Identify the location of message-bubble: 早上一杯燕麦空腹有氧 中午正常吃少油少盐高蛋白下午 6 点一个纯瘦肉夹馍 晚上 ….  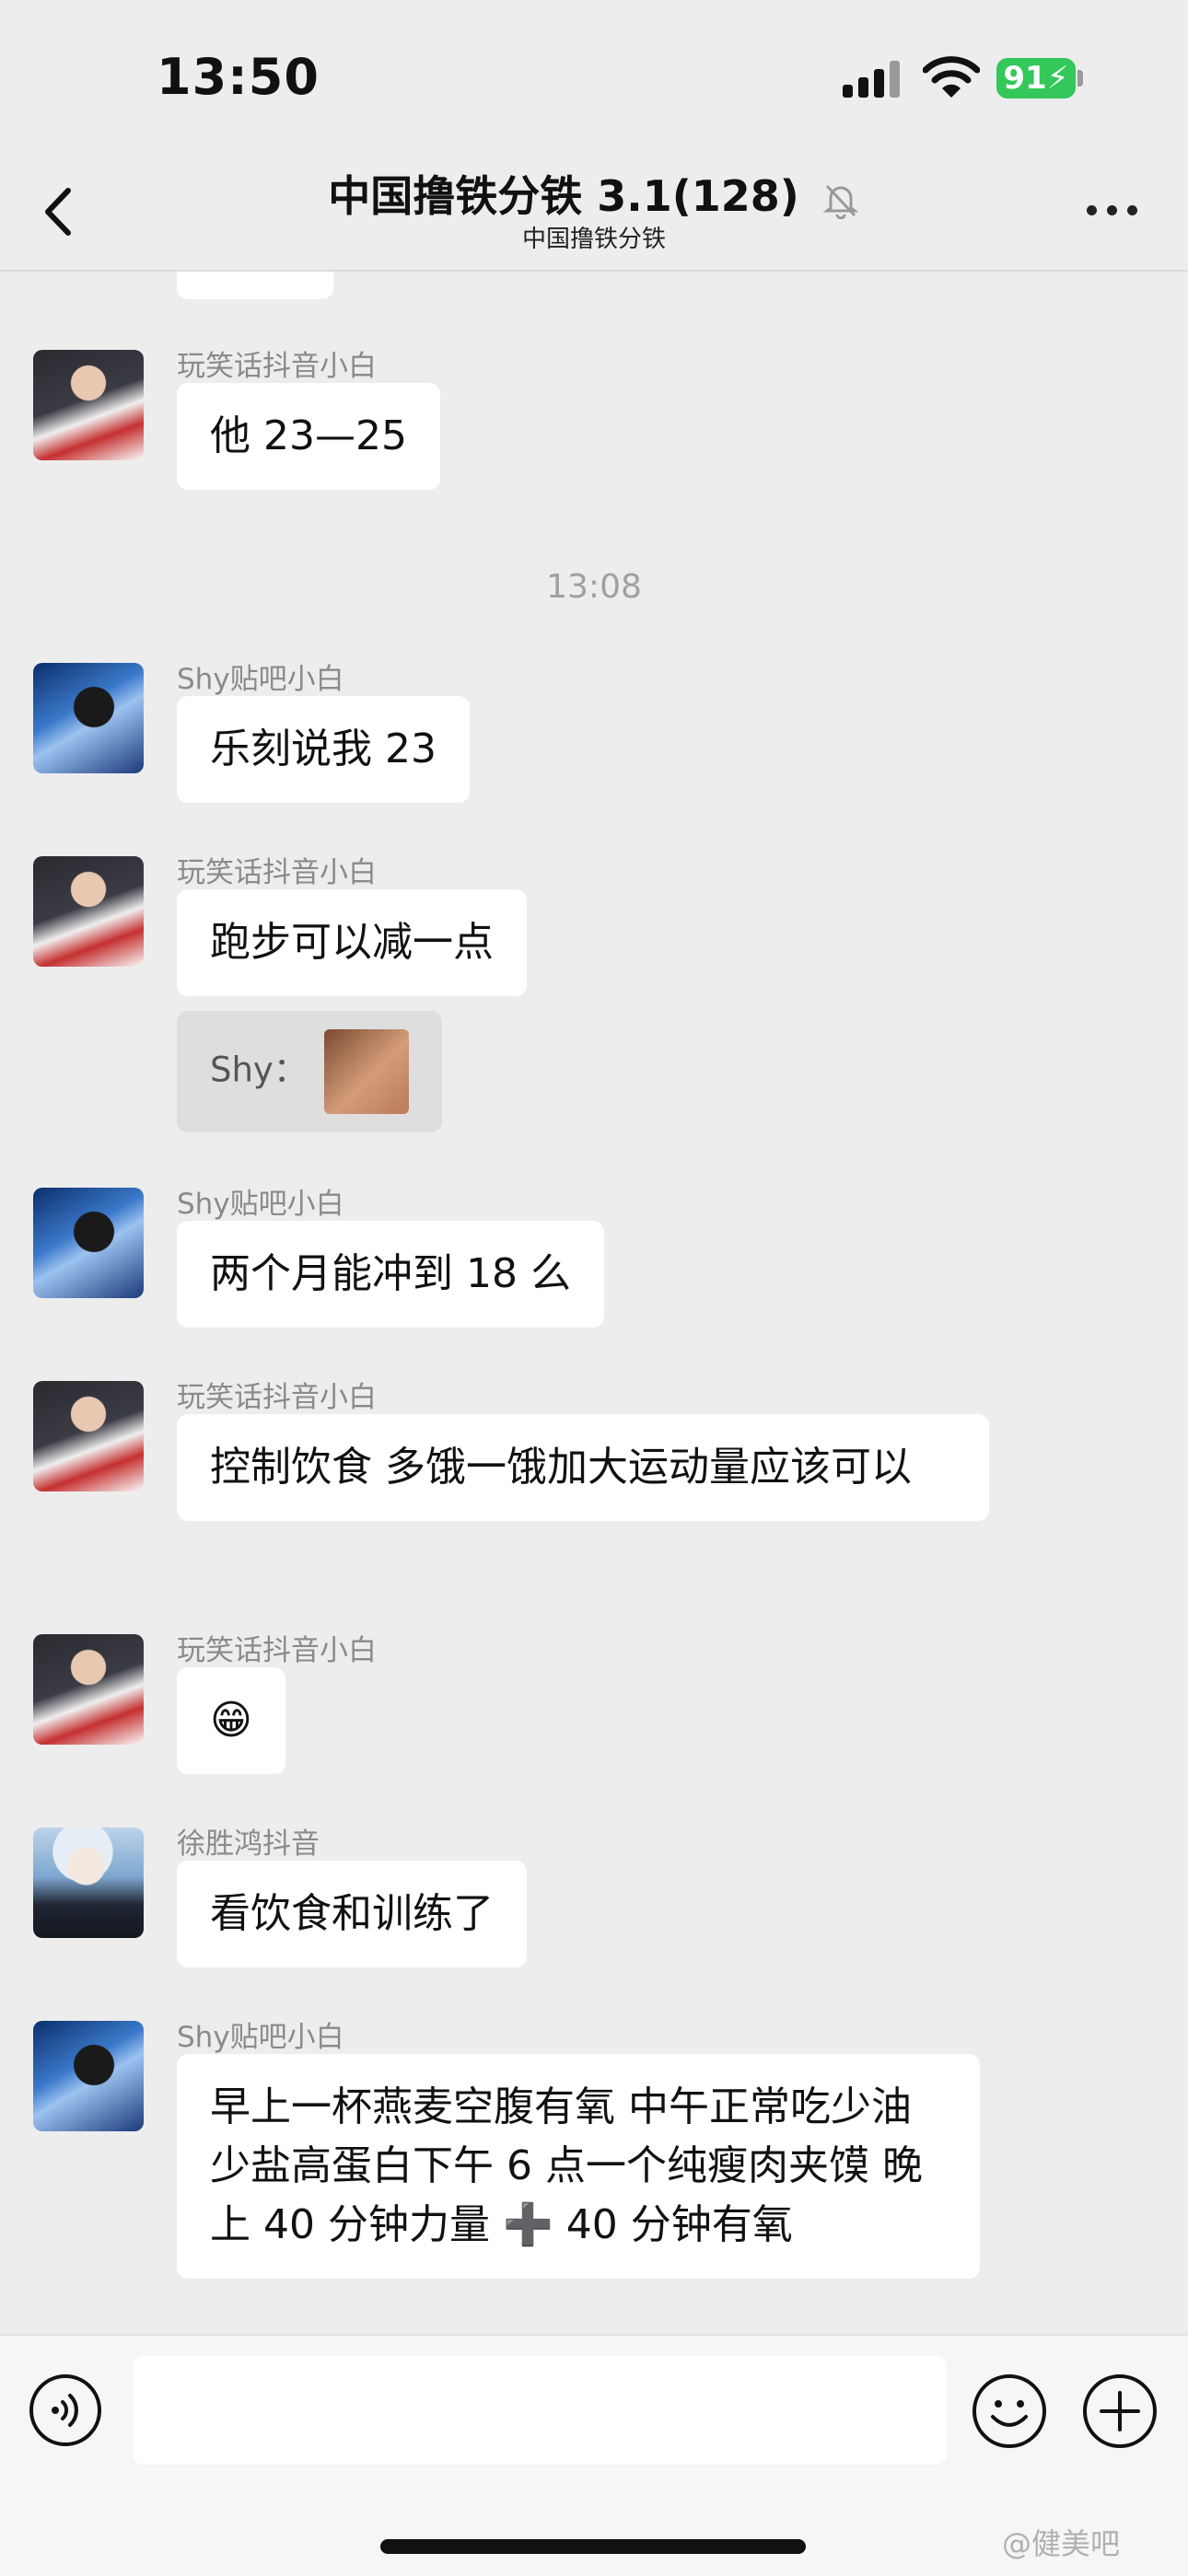
(578, 2166).